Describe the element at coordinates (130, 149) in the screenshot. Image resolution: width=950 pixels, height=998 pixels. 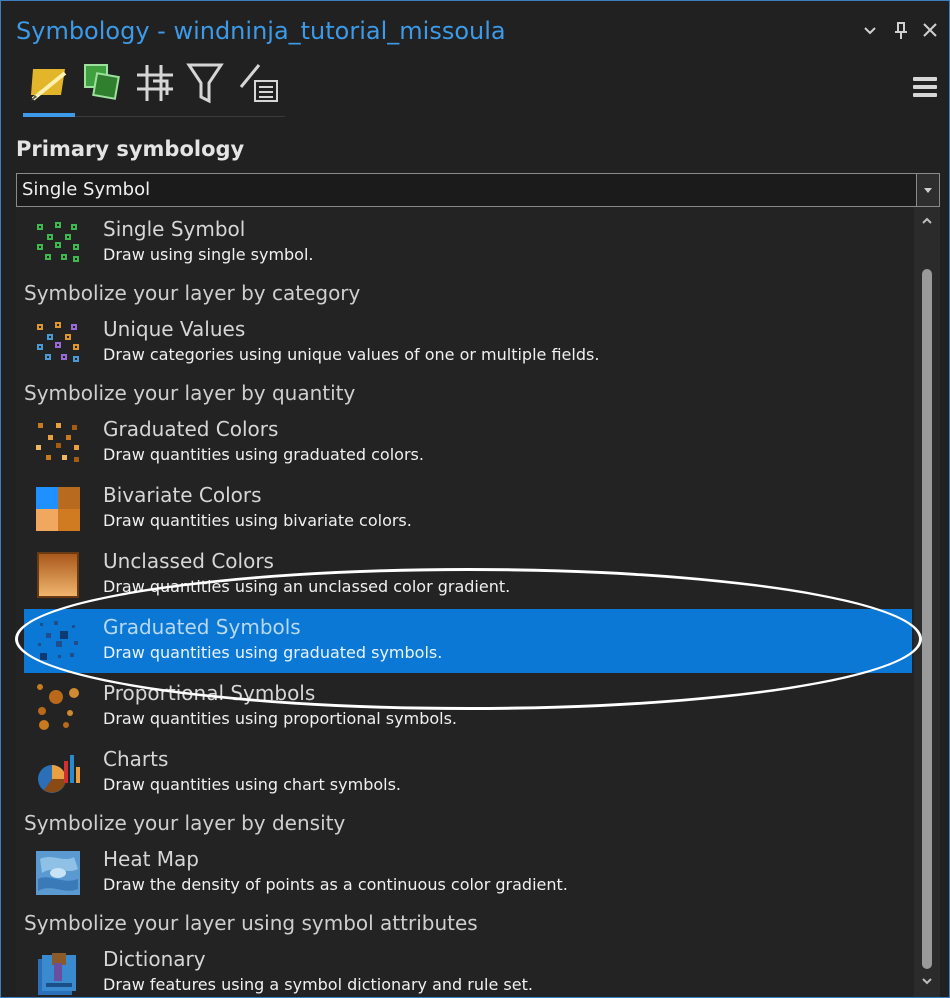
I see `primary-symbology-label: Primary symbology` at that location.